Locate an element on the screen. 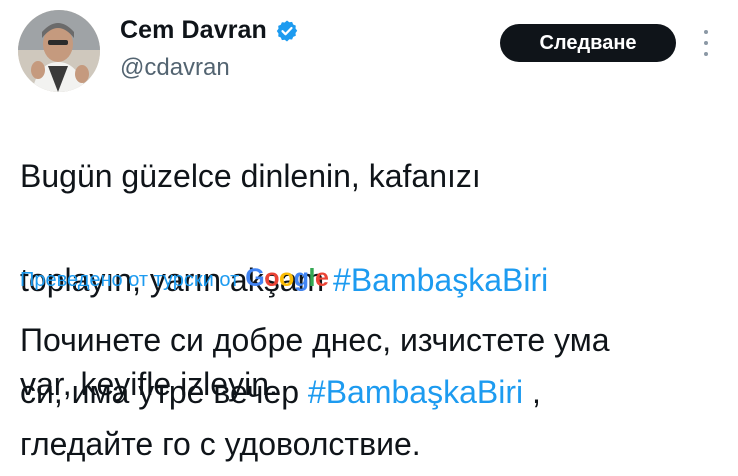  profile-photo-icon is located at coordinates (59, 51).